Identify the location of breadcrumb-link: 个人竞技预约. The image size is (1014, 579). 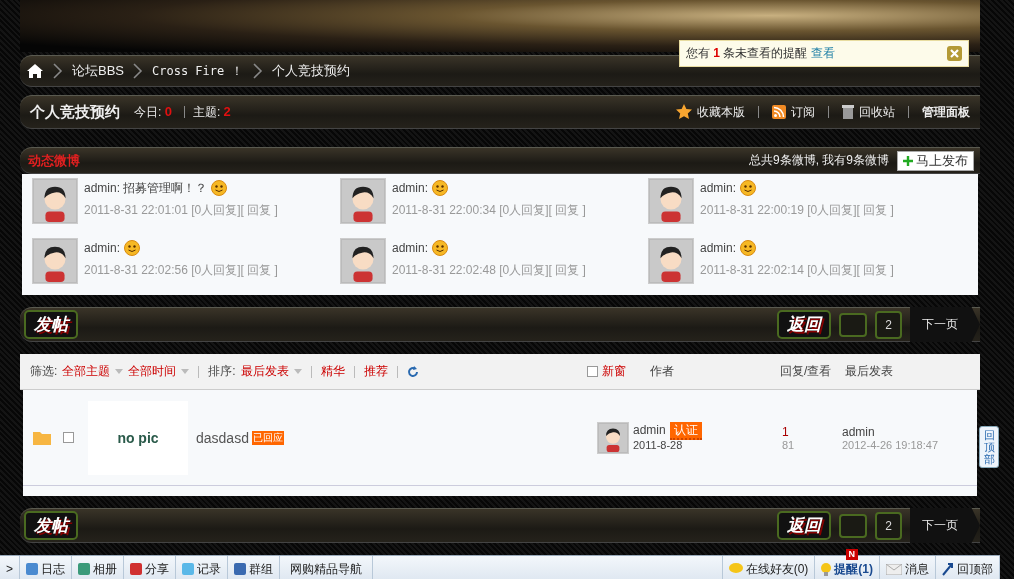
(310, 71).